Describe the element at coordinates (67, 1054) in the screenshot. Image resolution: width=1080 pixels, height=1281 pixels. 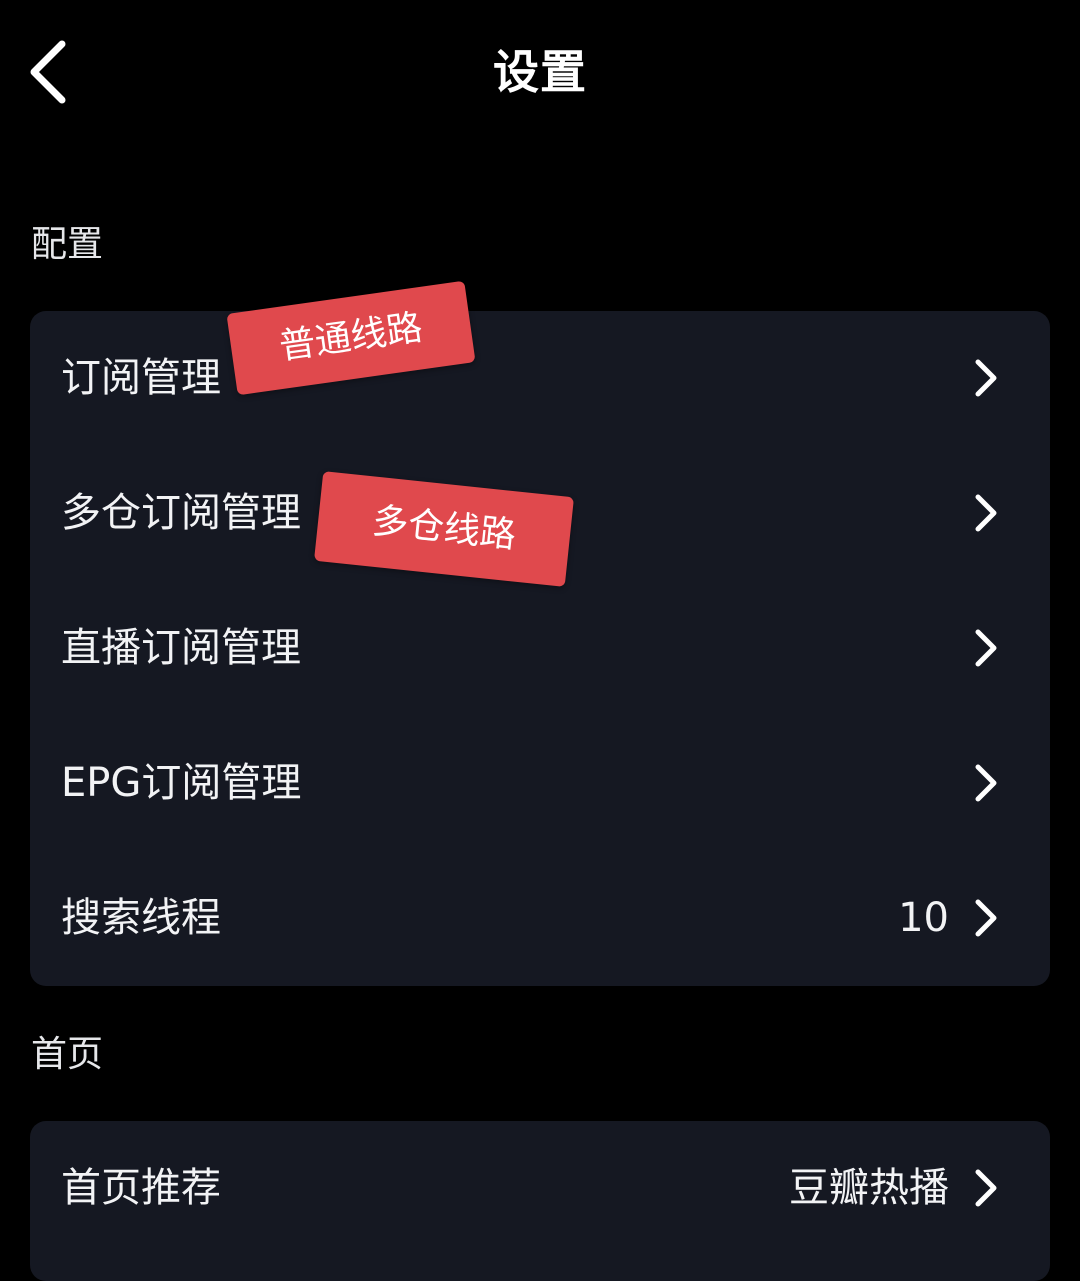
I see `section-label-home: 首页` at that location.